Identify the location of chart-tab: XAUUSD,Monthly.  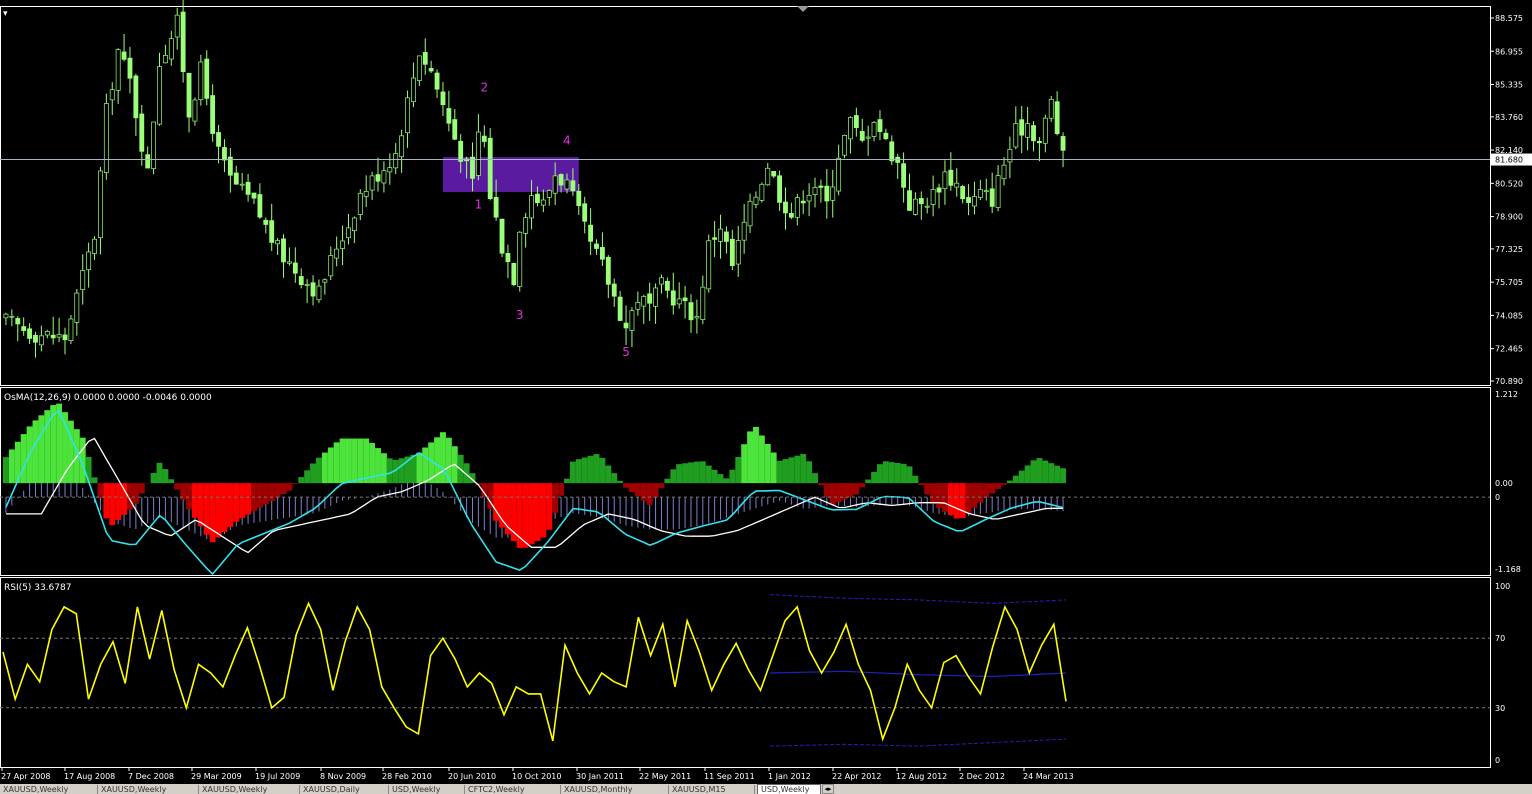
(615, 789).